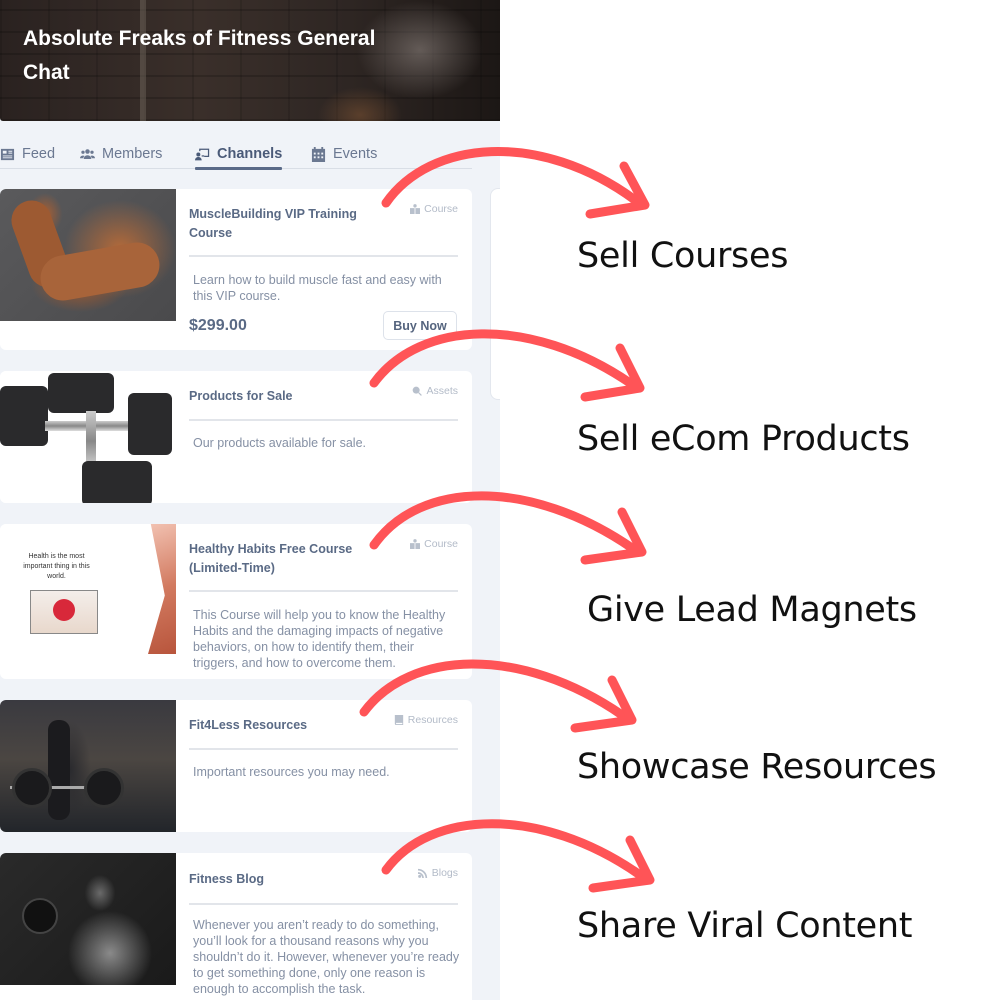 The height and width of the screenshot is (1000, 1000). Describe the element at coordinates (422, 873) in the screenshot. I see `rss-icon` at that location.